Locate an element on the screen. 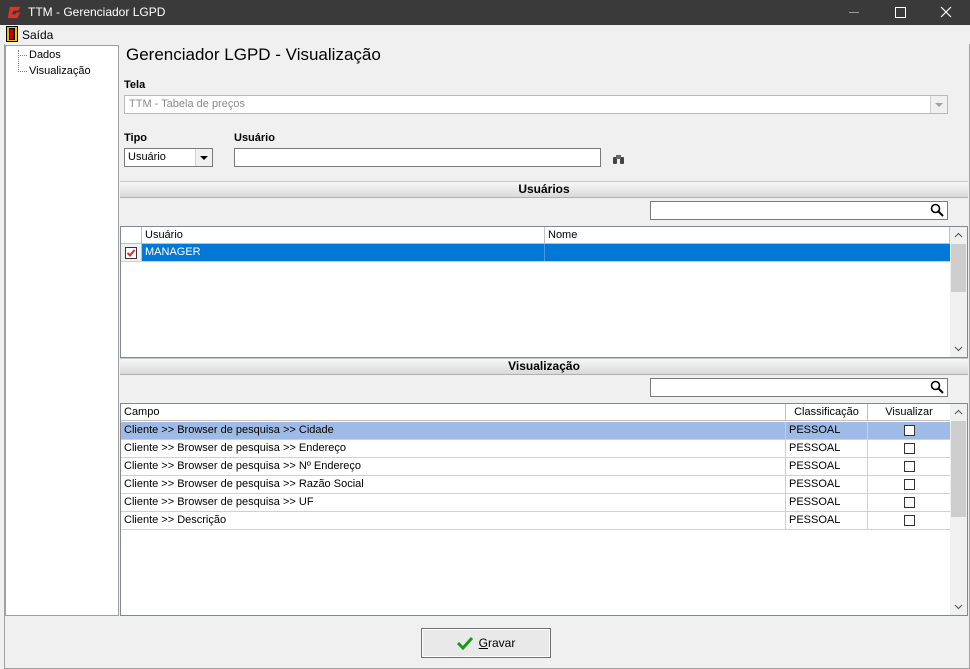 This screenshot has height=669, width=970. close-button is located at coordinates (946, 12).